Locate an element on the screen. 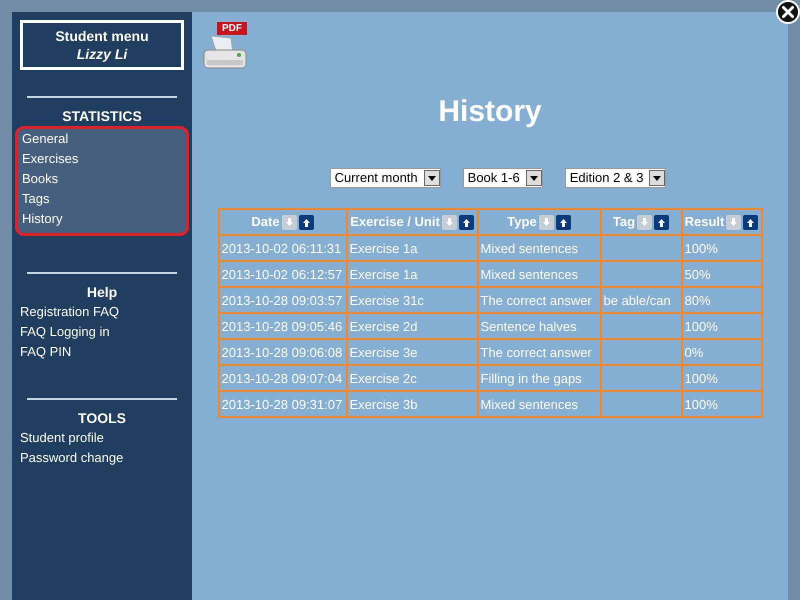 The width and height of the screenshot is (800, 600). menu-link: General is located at coordinates (45, 139).